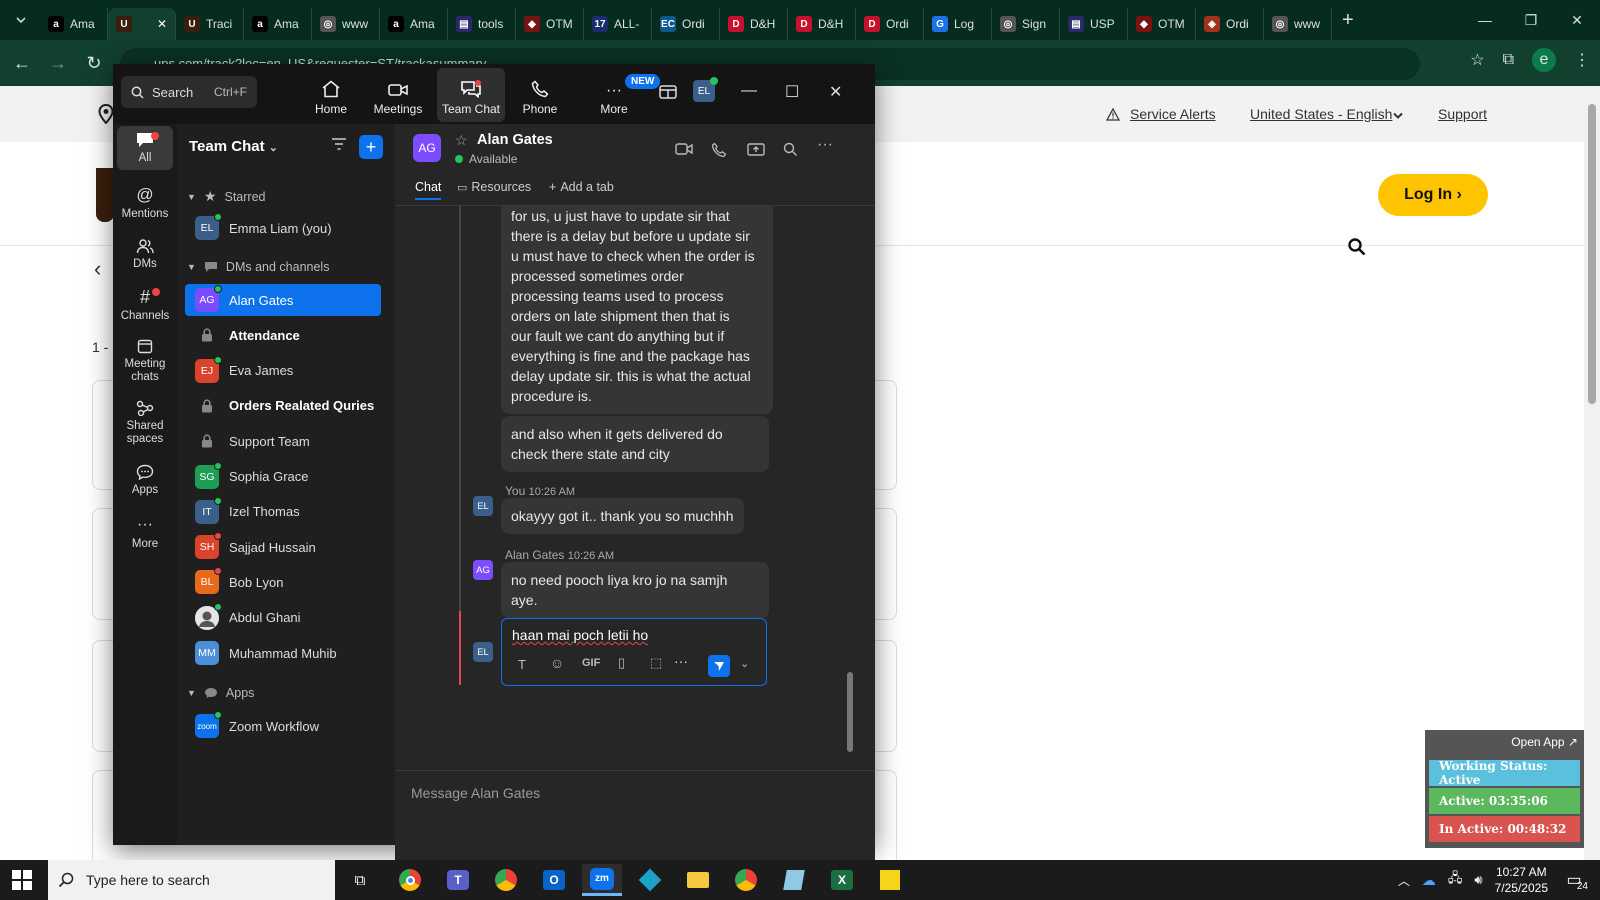 The image size is (1600, 900). Describe the element at coordinates (1544, 742) in the screenshot. I see `open-app-link: Open App ↗` at that location.